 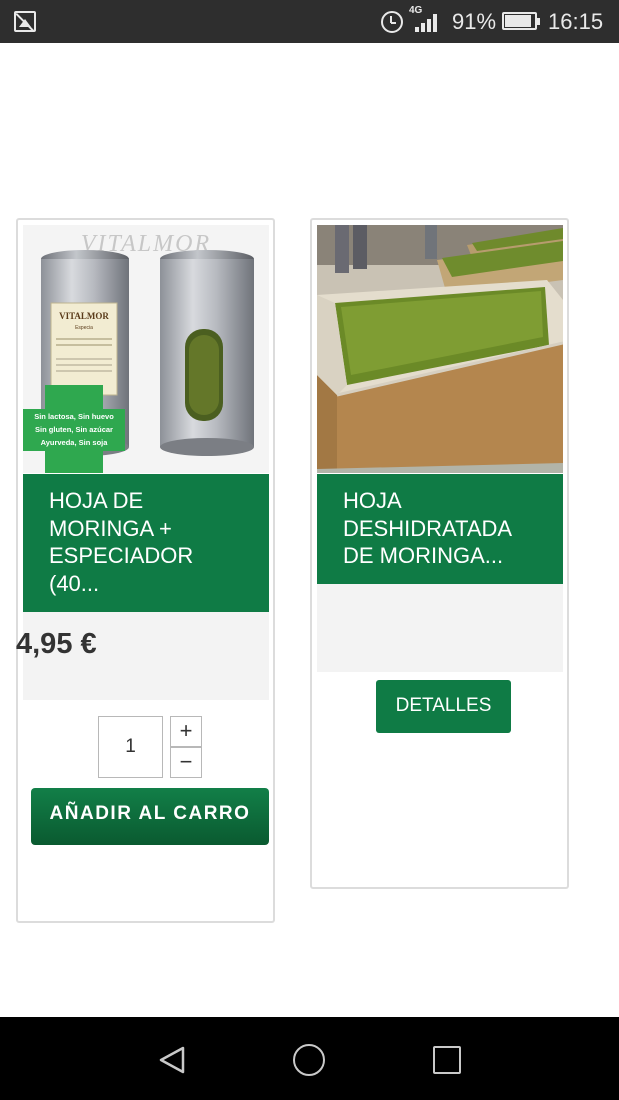 I want to click on add-to-cart-button: AÑADIR AL CARRO, so click(x=150, y=816).